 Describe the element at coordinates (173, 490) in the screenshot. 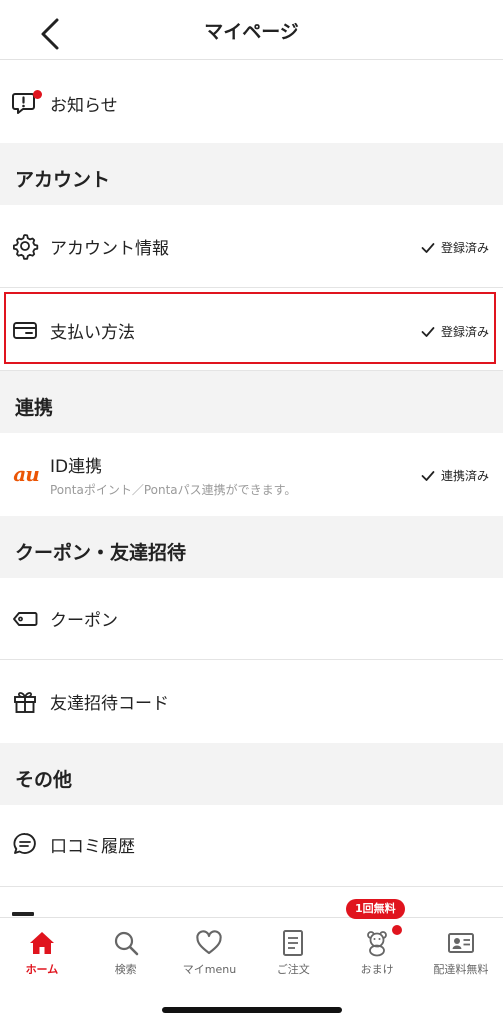

I see `id-link-description: Pontaポイント／Pontaパス連携ができます。` at that location.